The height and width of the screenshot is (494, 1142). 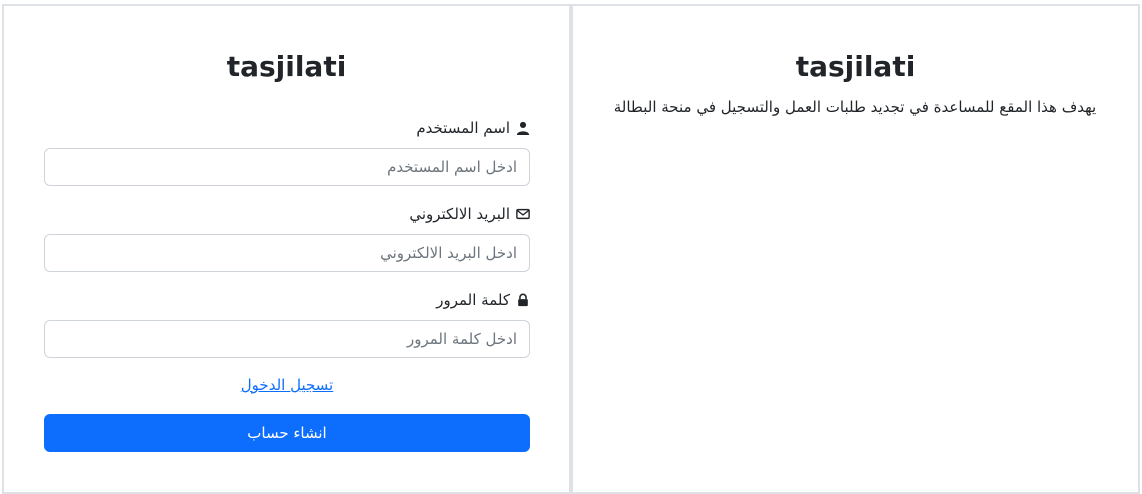 What do you see at coordinates (286, 66) in the screenshot?
I see `form-title: tasjilati` at bounding box center [286, 66].